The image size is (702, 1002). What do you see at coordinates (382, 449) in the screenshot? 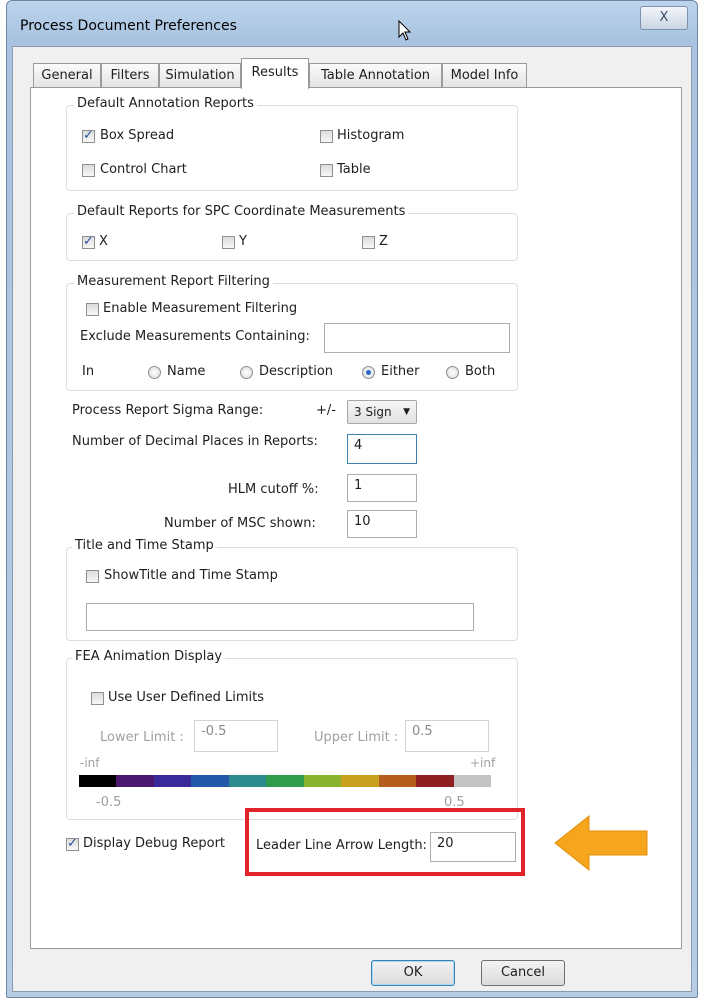
I see `decimal-places-input: 4` at bounding box center [382, 449].